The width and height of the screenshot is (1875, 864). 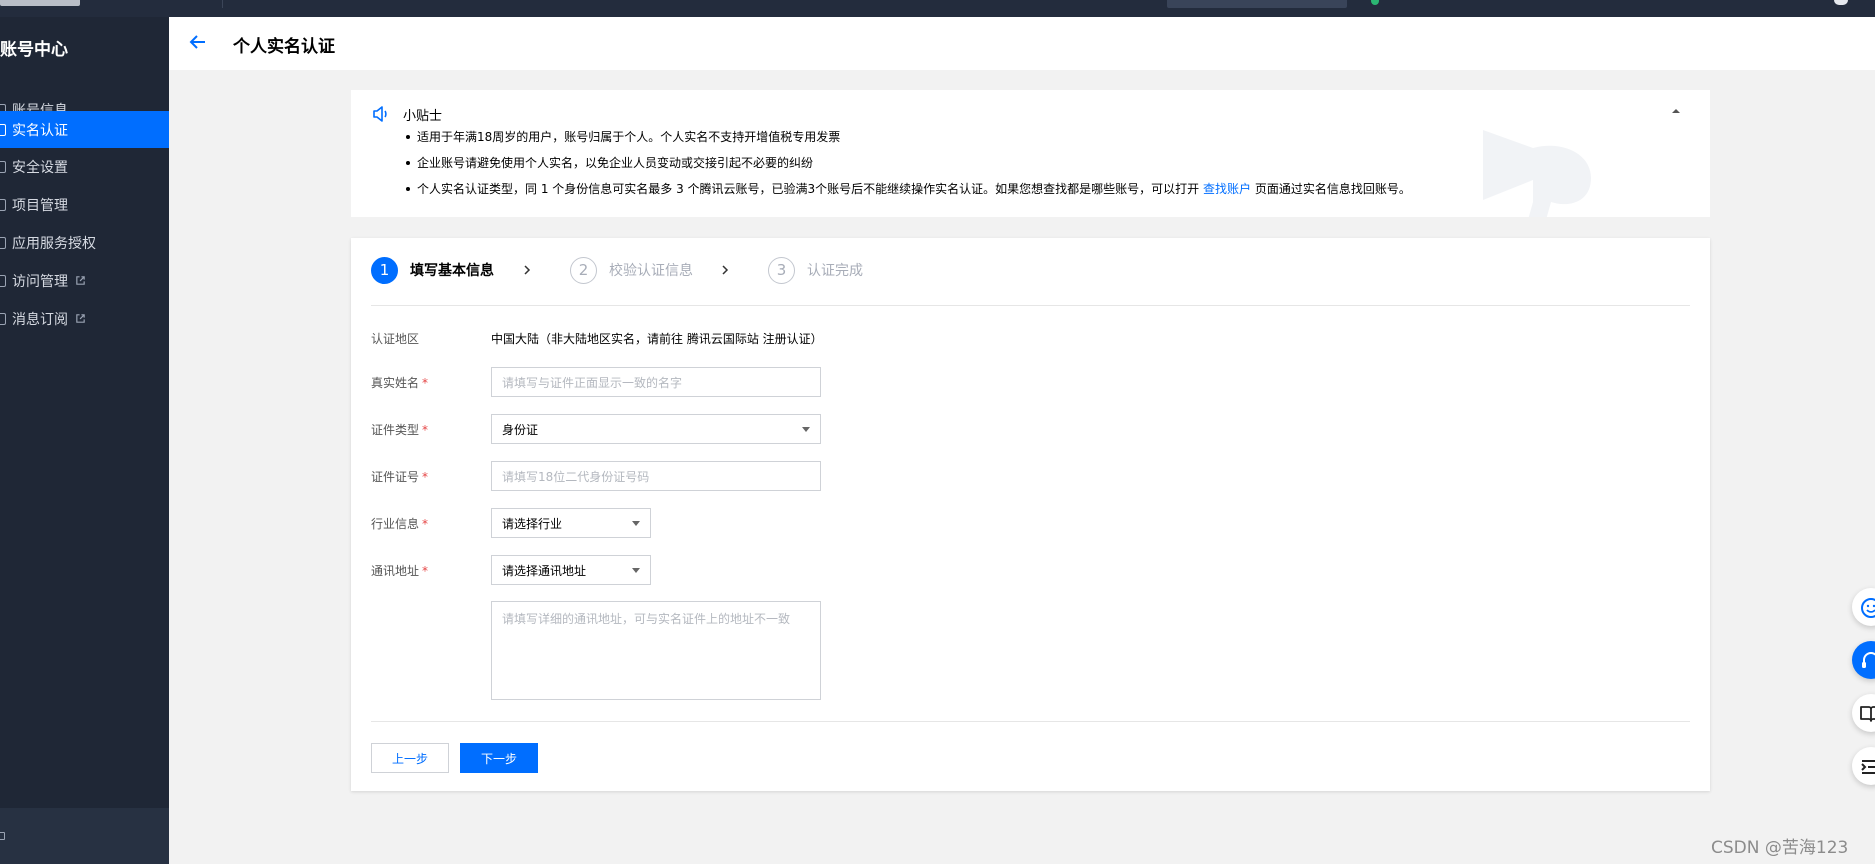 I want to click on select-value: 请选择通讯地址, so click(x=544, y=570).